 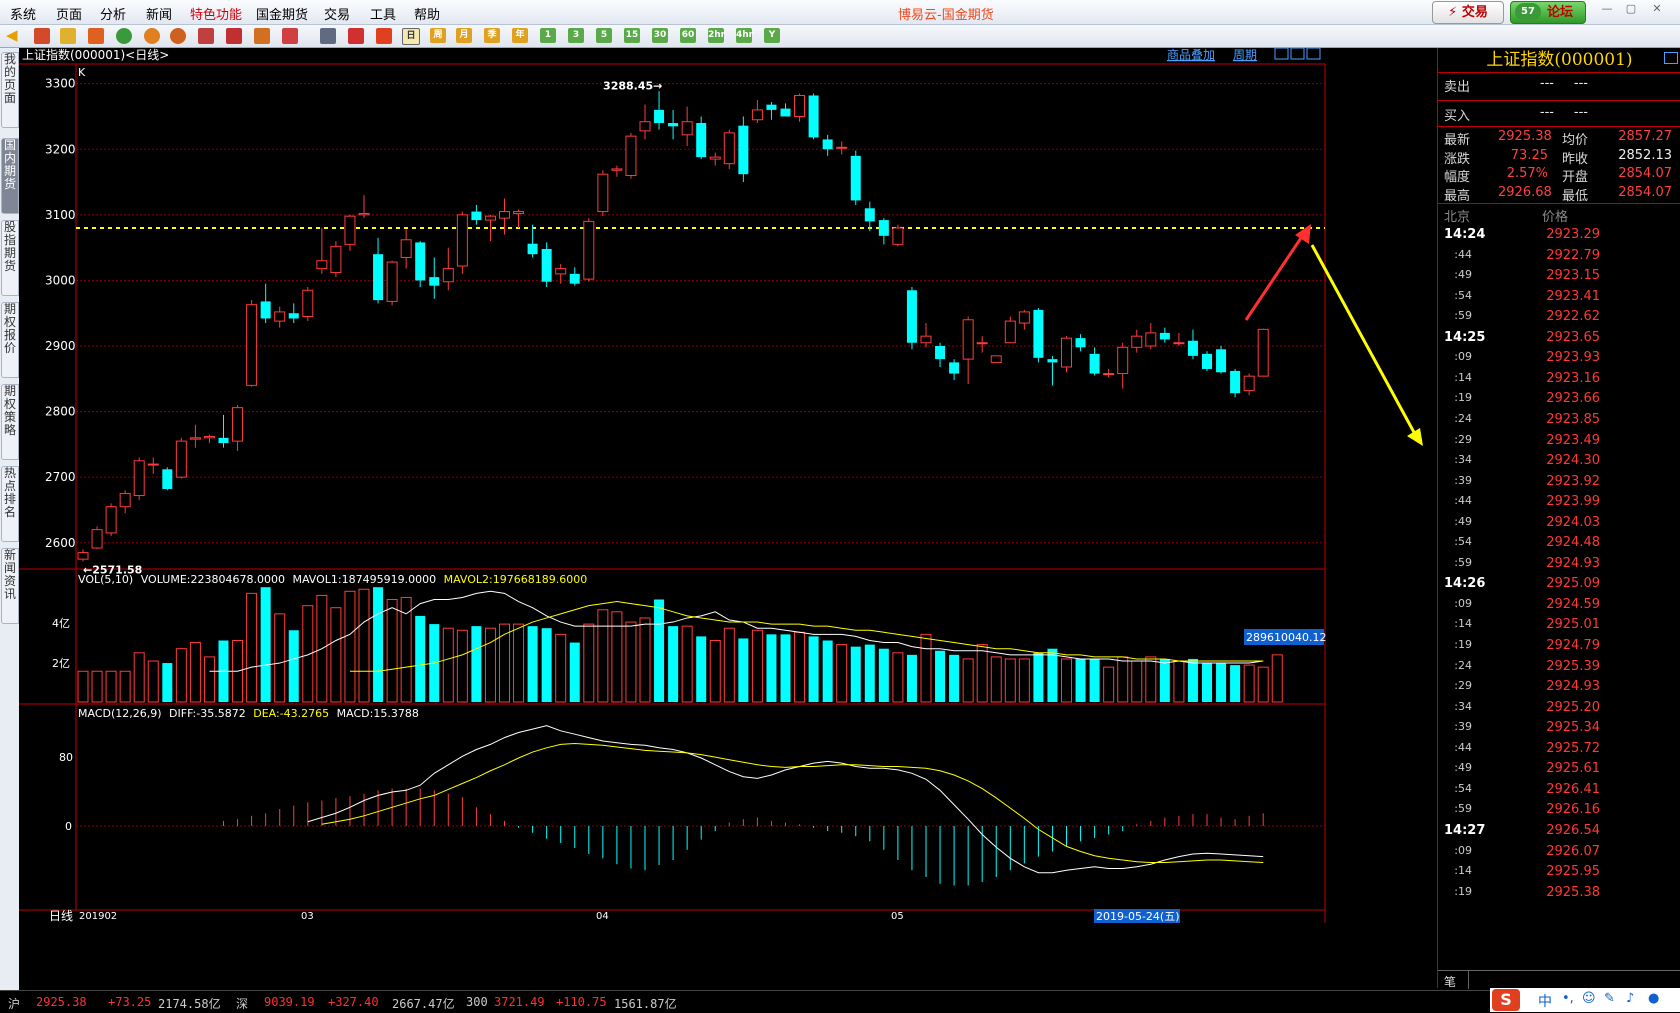 What do you see at coordinates (1573, 563) in the screenshot?
I see `tick-price: 2924.93` at bounding box center [1573, 563].